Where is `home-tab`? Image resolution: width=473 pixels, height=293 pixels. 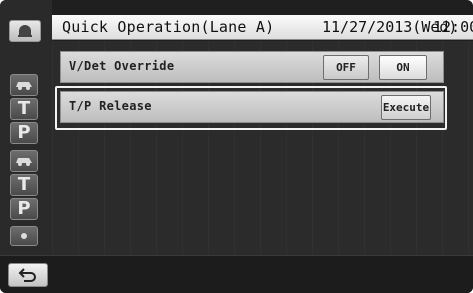 home-tab is located at coordinates (25, 31).